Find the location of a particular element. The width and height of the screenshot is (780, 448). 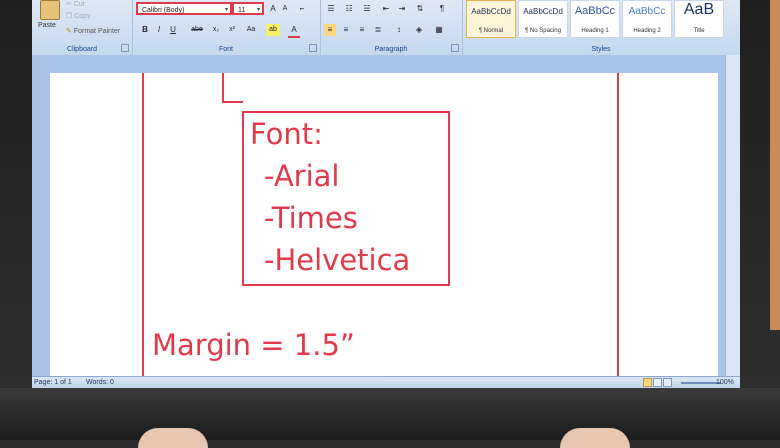

callout-leader-vertical is located at coordinates (223, 88).